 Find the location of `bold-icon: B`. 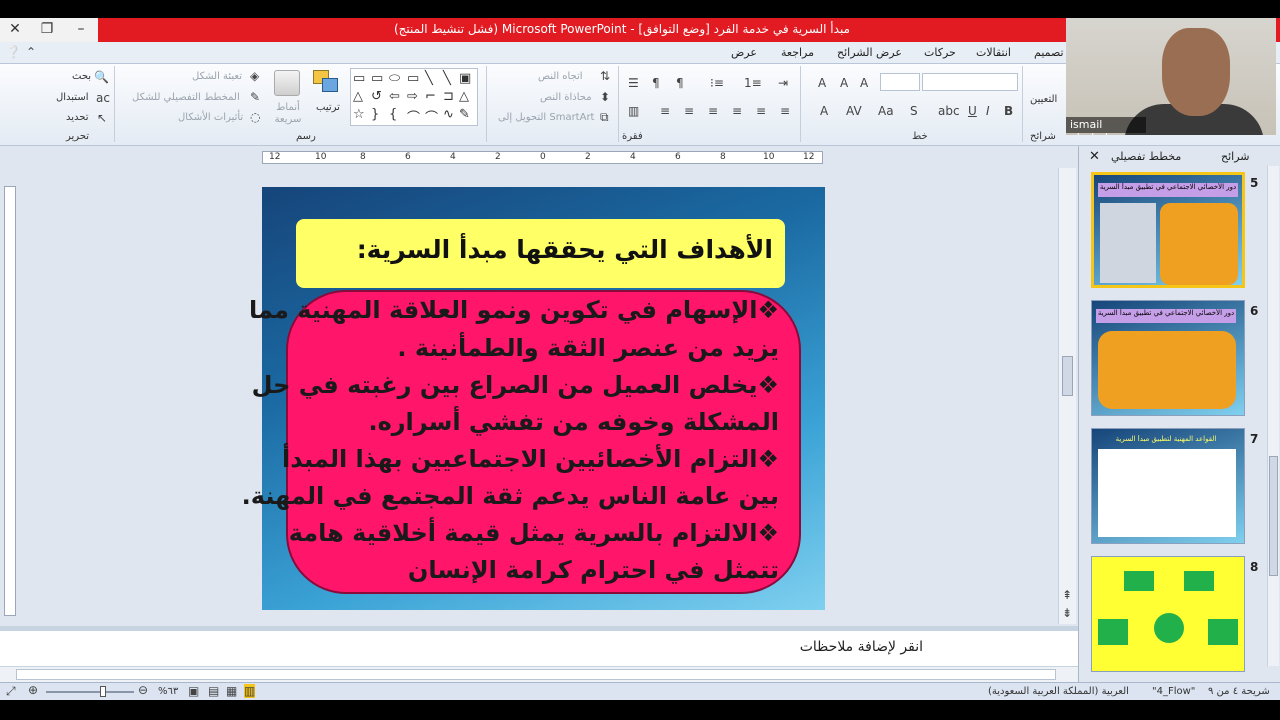

bold-icon: B is located at coordinates (1008, 111).